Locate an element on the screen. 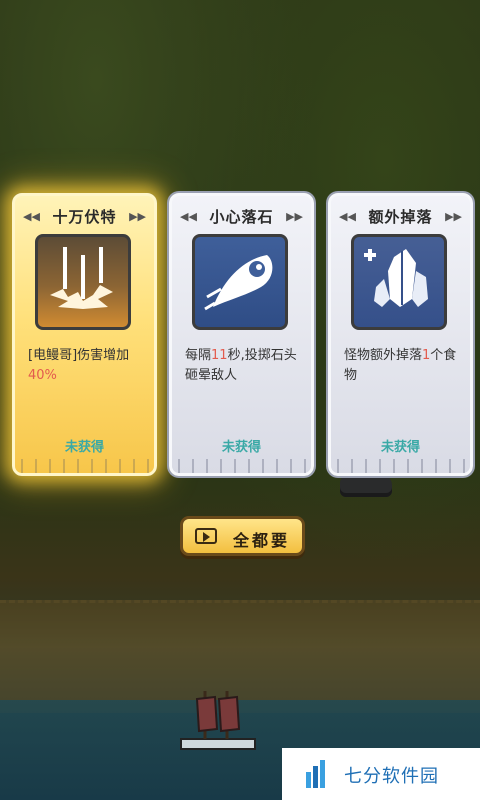  watermark: 七分软件园 is located at coordinates (381, 774).